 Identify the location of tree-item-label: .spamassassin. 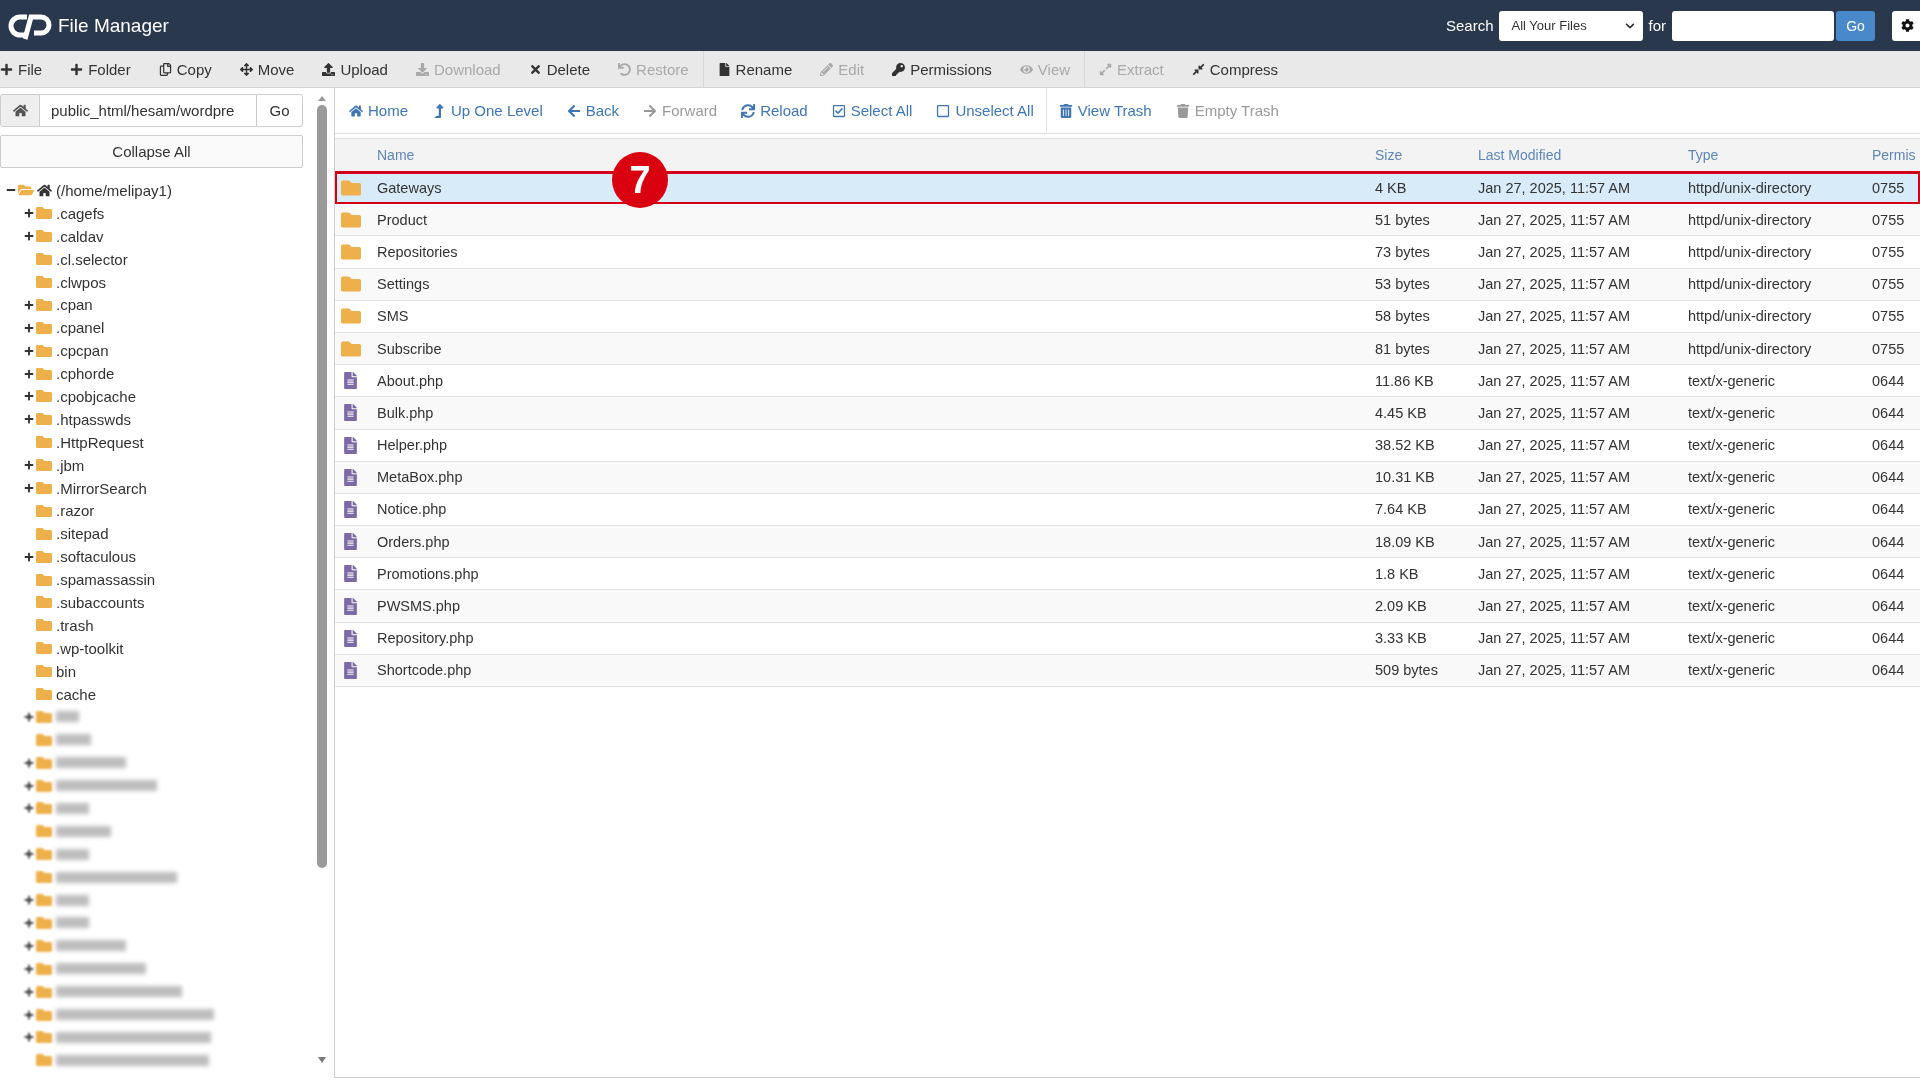
(106, 580).